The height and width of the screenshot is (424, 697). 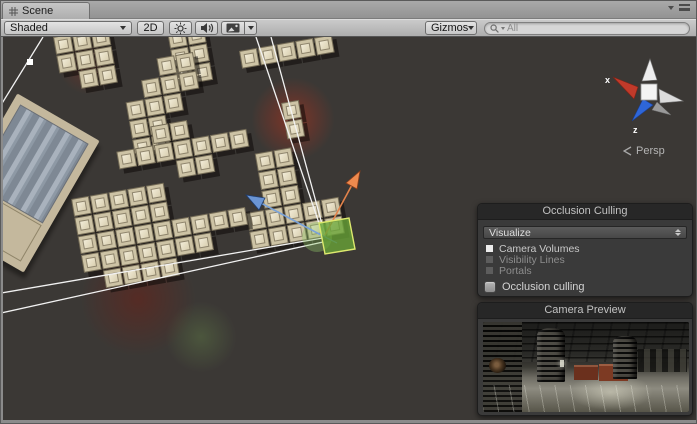 I want to click on gizmos-label: Gizmos, so click(x=450, y=28).